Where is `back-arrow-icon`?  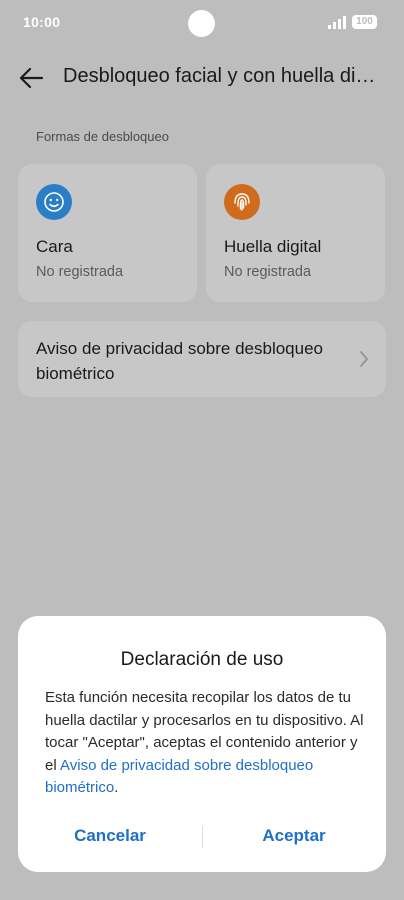 back-arrow-icon is located at coordinates (31, 78).